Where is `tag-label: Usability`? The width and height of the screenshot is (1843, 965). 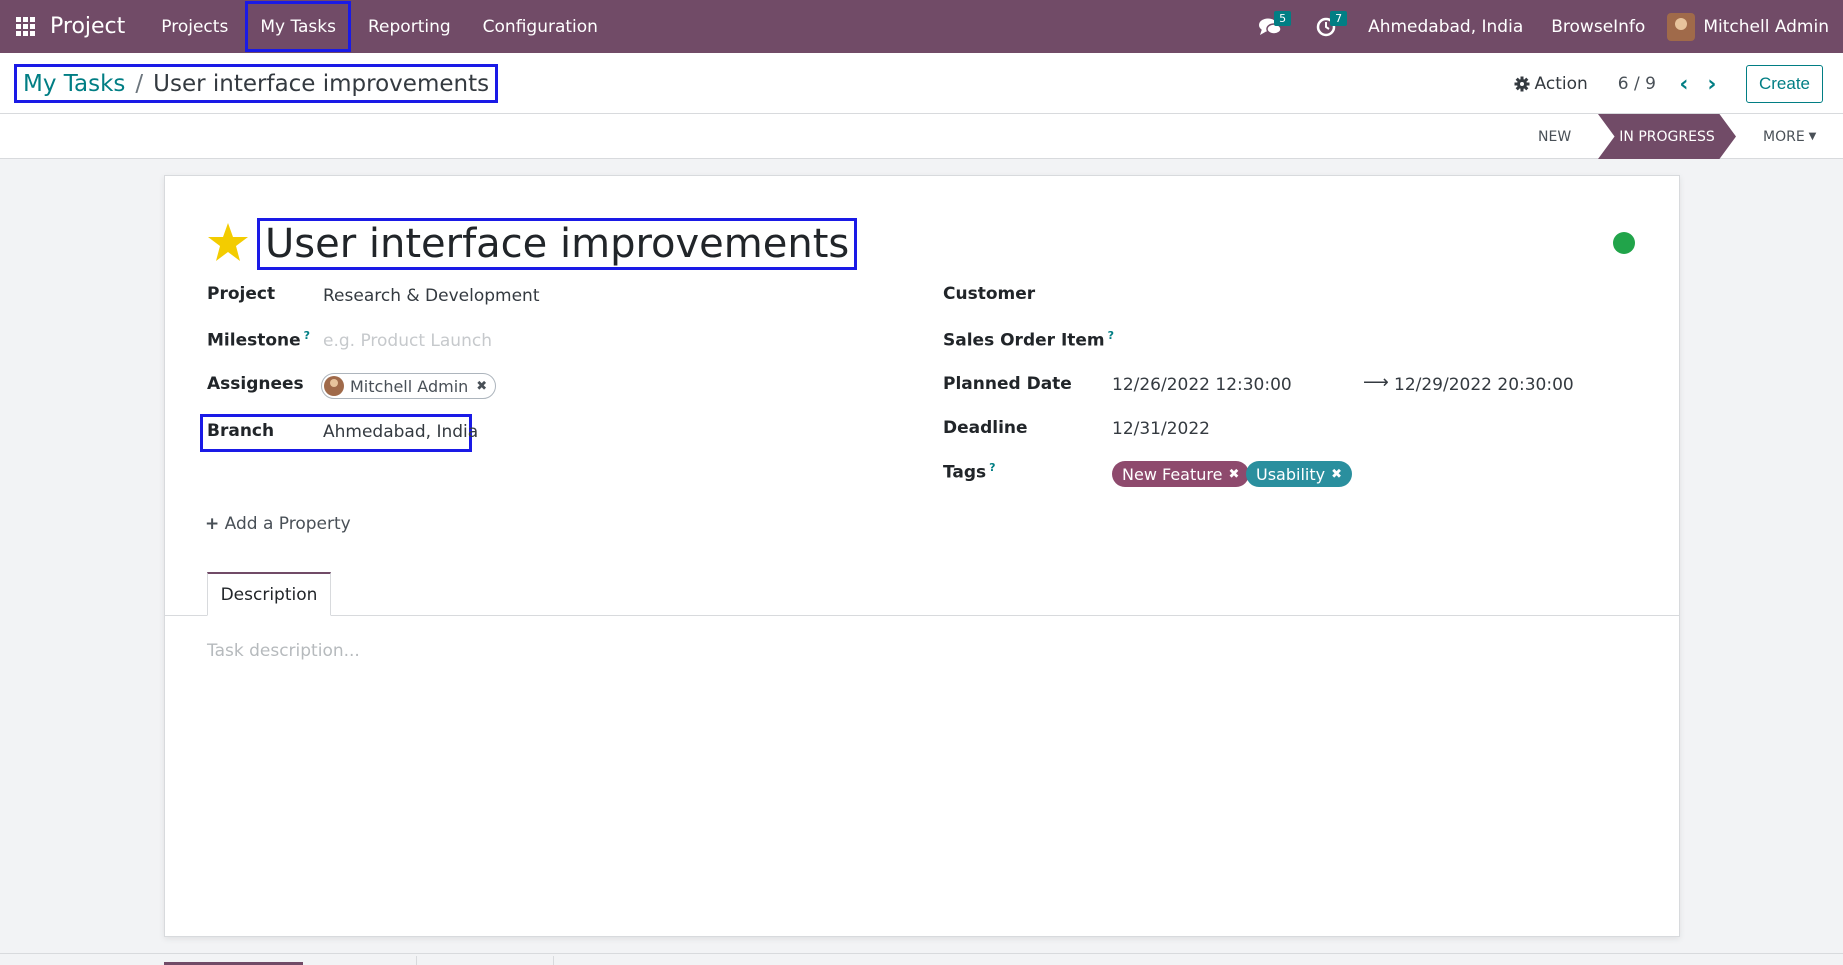 tag-label: Usability is located at coordinates (1291, 474).